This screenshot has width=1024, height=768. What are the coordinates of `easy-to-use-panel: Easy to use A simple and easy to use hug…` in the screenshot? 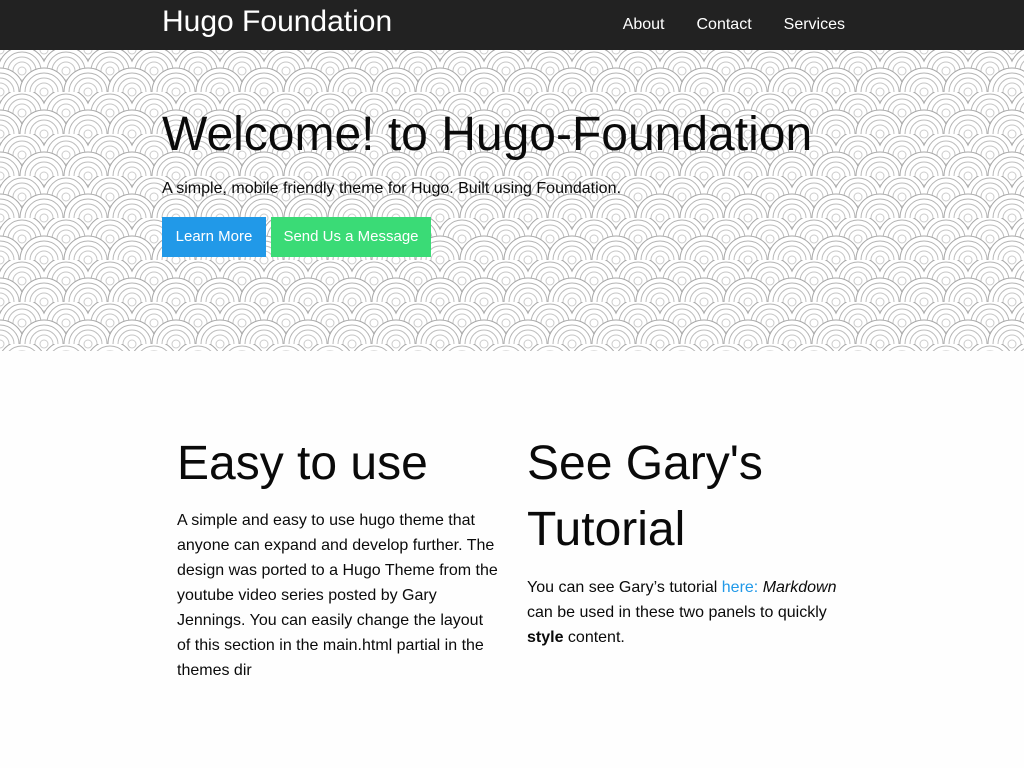 It's located at (338, 557).